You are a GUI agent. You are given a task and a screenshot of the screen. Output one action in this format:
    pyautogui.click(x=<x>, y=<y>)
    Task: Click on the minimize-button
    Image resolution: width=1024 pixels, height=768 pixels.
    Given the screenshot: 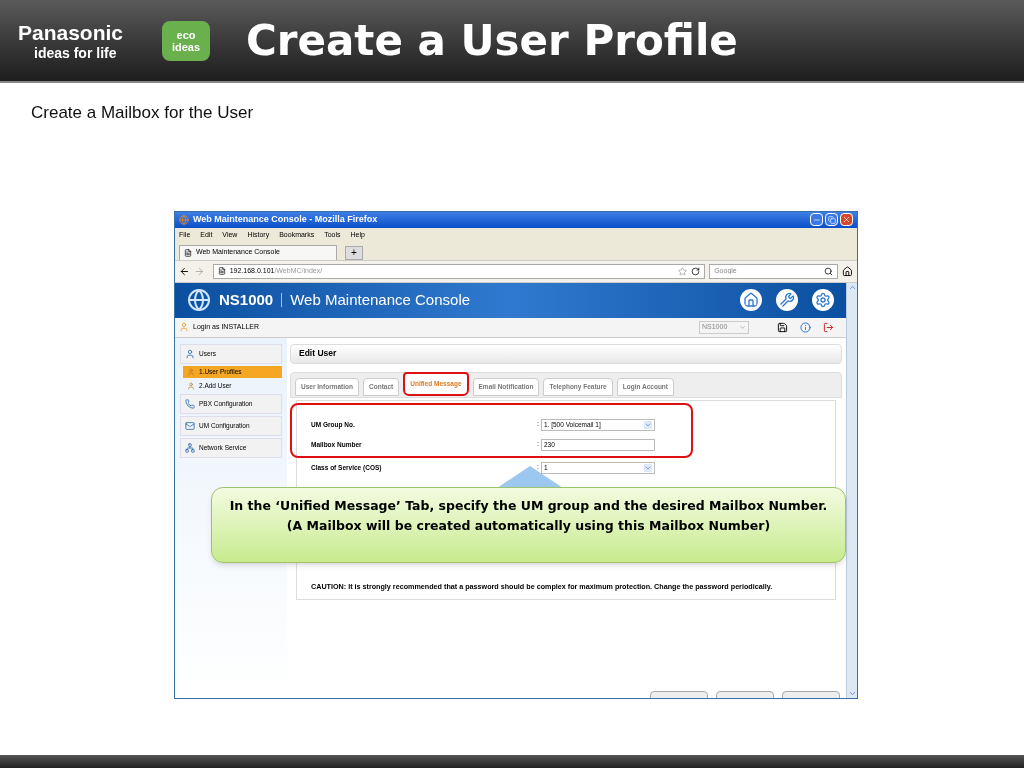 What is the action you would take?
    pyautogui.click(x=816, y=219)
    